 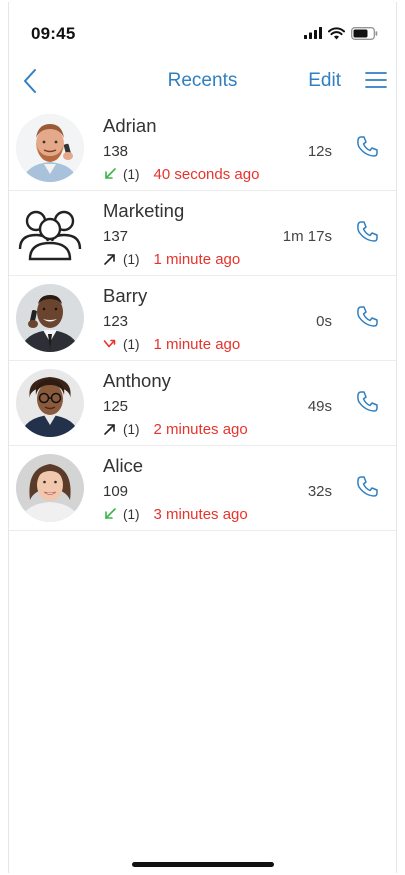 What do you see at coordinates (53, 33) in the screenshot?
I see `status-time: 09:45` at bounding box center [53, 33].